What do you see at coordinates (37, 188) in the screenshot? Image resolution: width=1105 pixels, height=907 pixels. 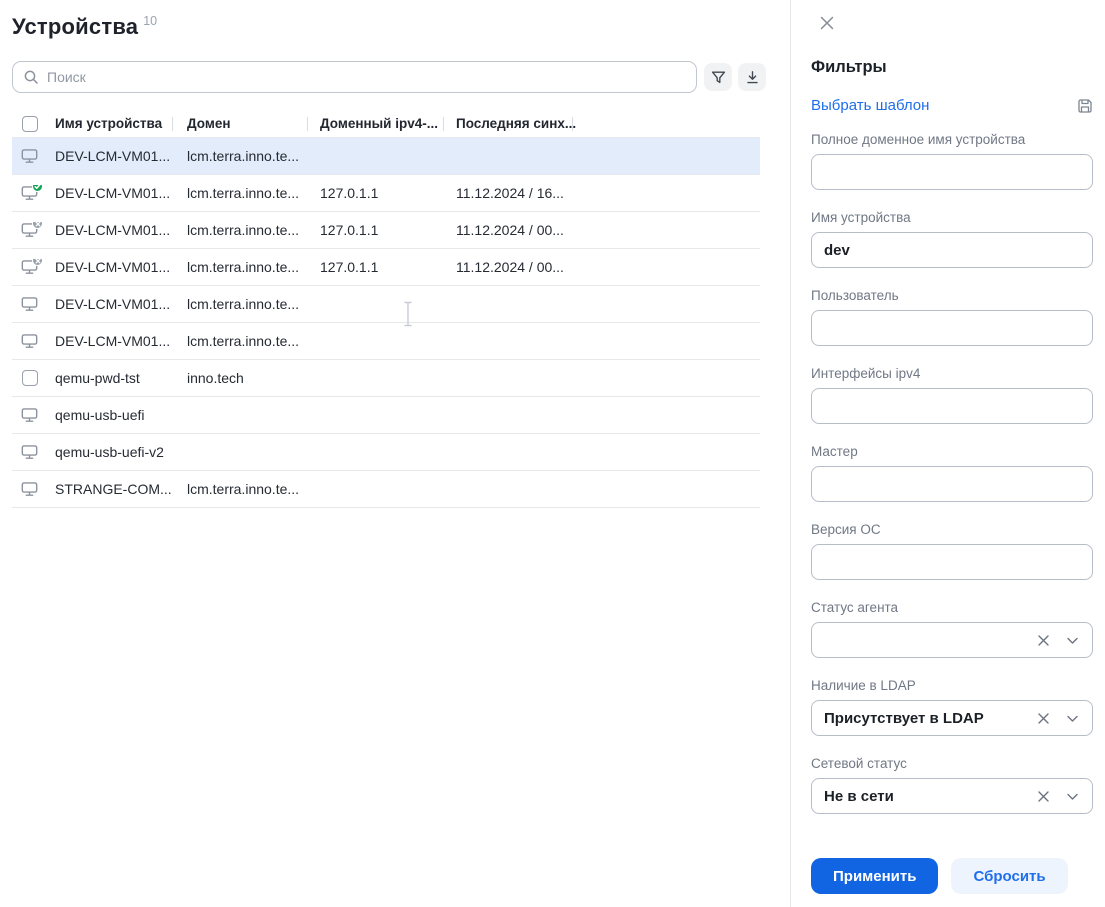 I see `online-check-icon` at bounding box center [37, 188].